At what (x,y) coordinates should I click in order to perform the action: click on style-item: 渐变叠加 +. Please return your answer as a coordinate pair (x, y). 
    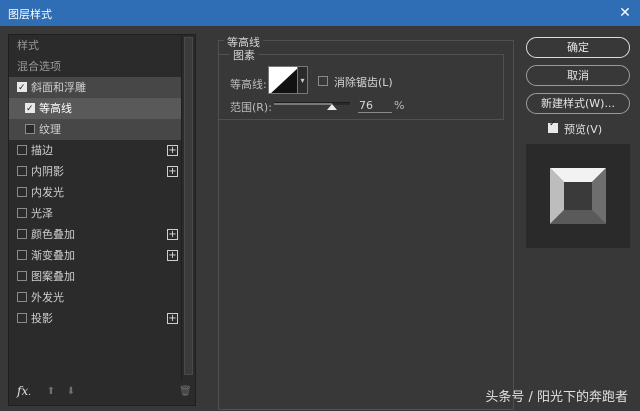
    Looking at the image, I should click on (95, 255).